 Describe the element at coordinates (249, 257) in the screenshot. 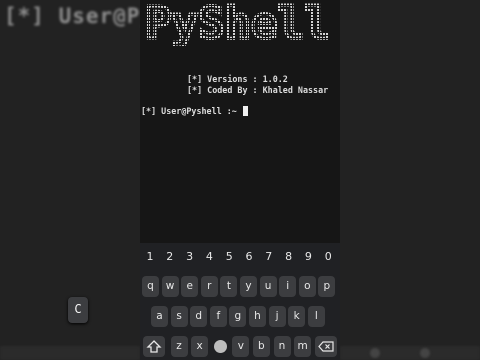

I see `number-key-6: 6` at that location.